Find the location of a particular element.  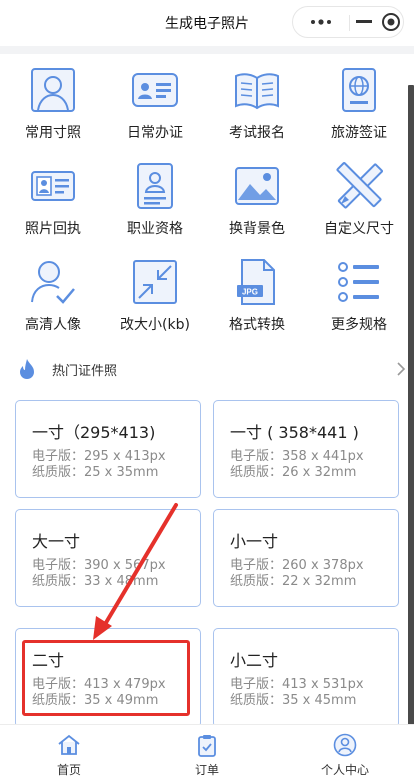

tile-visa: 旅游签证 is located at coordinates (359, 108).